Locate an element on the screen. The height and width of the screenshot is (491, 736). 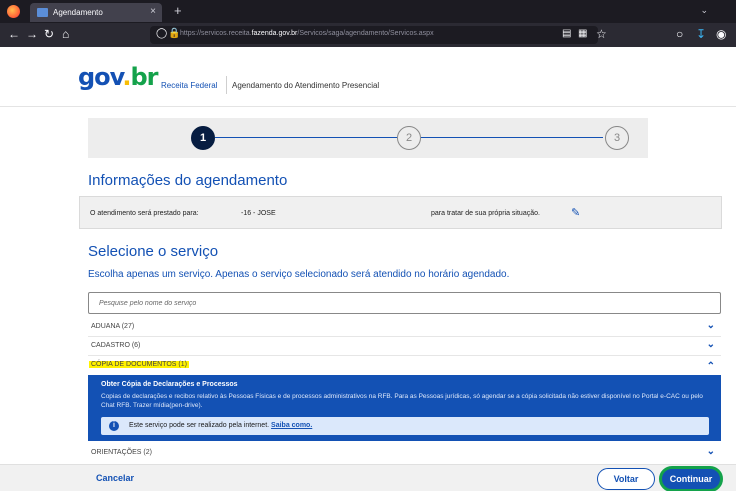
qr-icon: ▦ is located at coordinates (582, 33).